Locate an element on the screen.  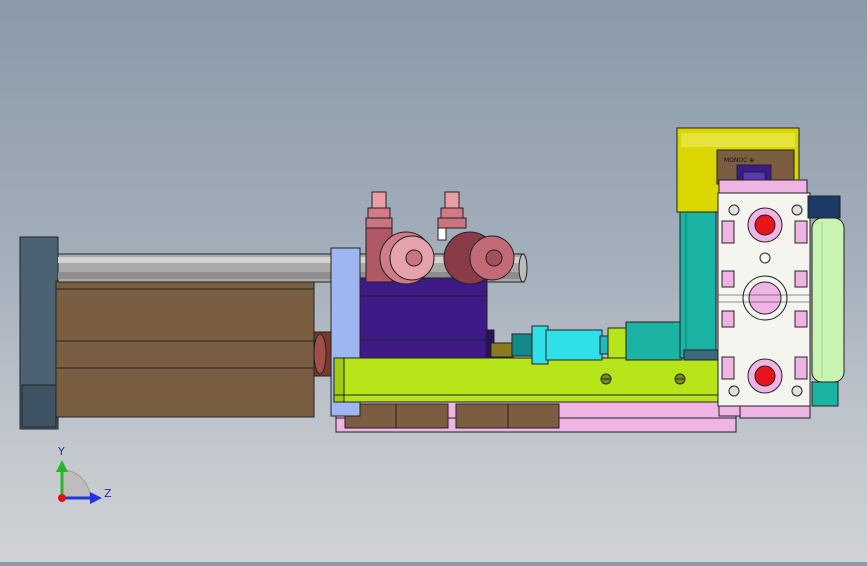
purple-carriage-block is located at coordinates (427, 320).